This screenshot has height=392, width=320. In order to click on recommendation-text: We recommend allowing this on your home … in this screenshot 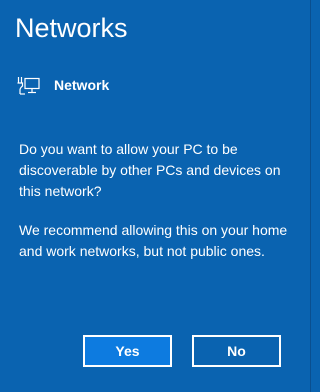, I will do `click(153, 240)`.